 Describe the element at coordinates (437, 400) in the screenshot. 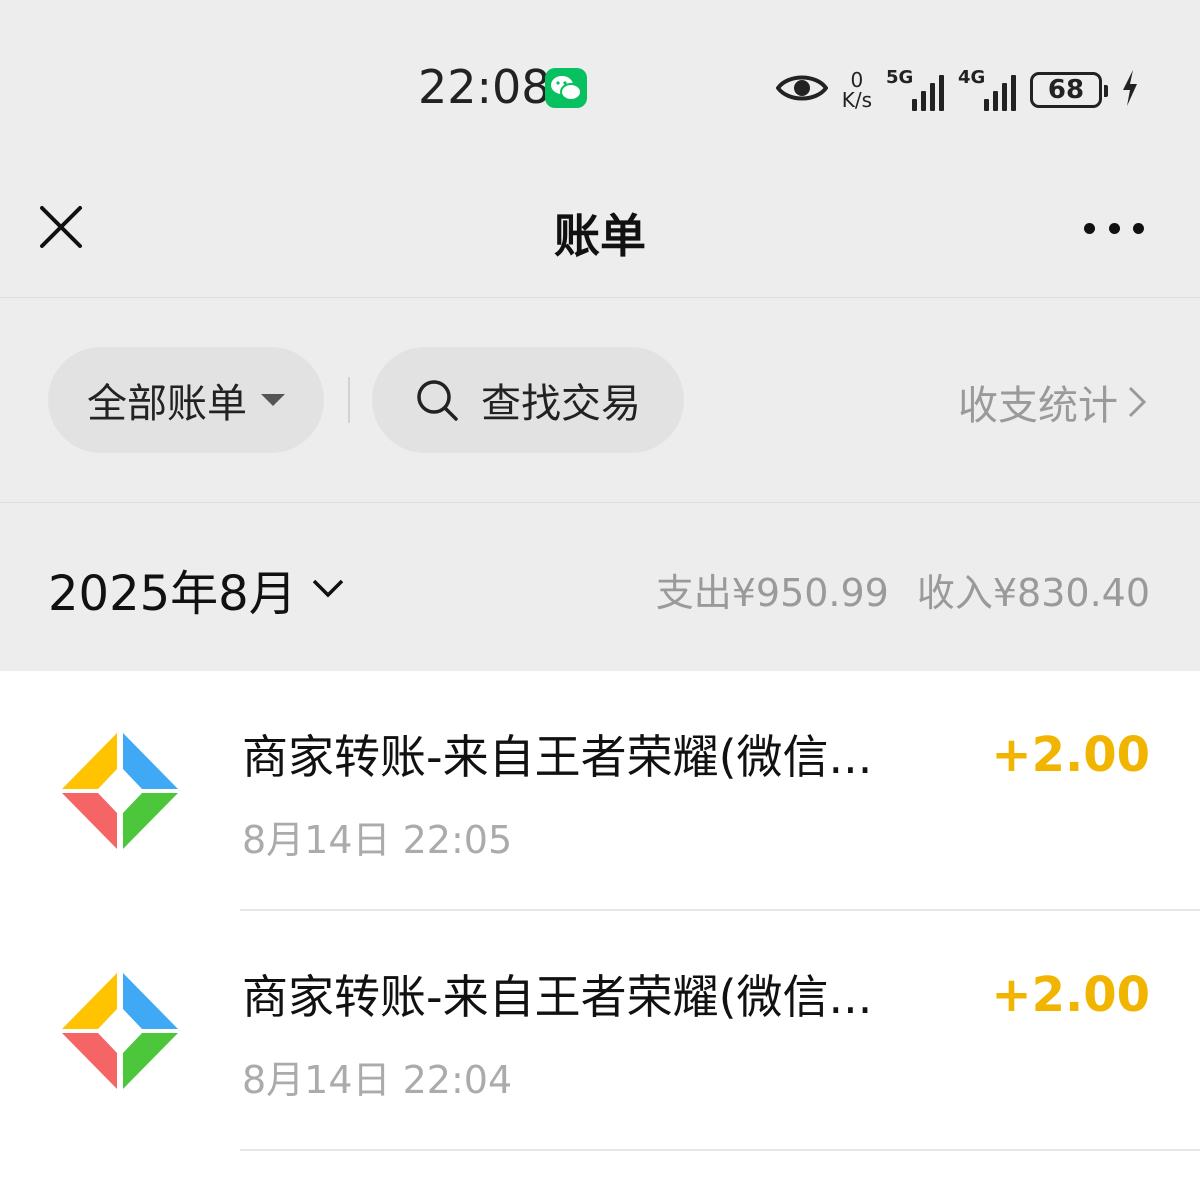

I see `search-icon` at that location.